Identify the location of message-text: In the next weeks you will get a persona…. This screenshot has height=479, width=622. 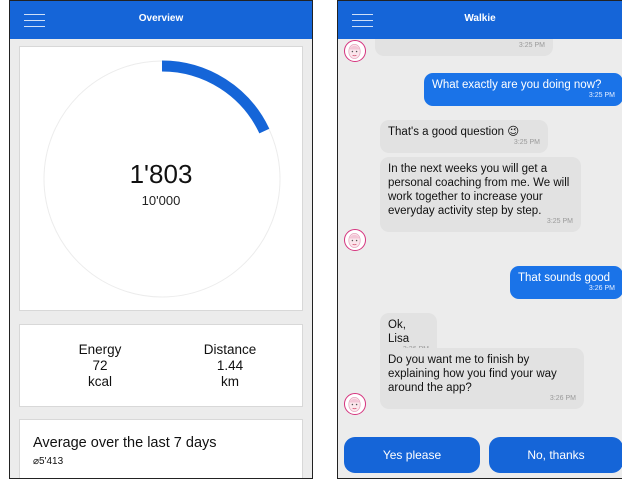
(479, 190).